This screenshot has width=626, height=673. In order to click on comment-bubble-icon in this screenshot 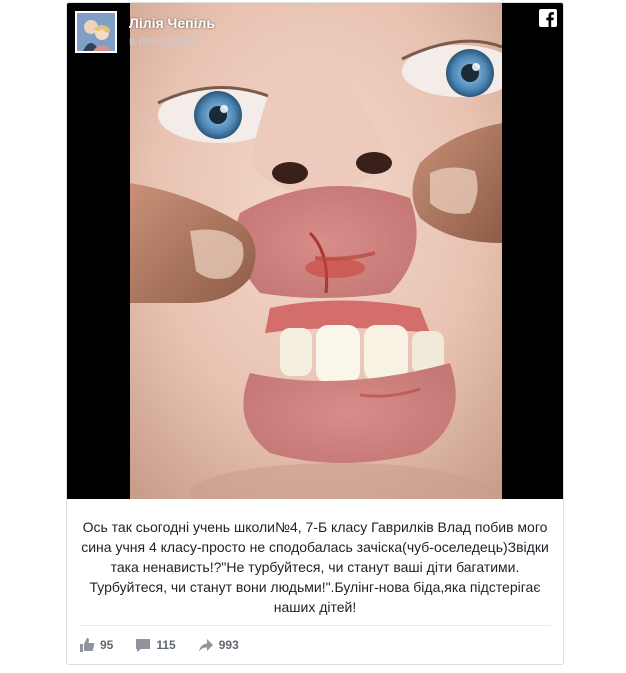, I will do `click(143, 645)`.